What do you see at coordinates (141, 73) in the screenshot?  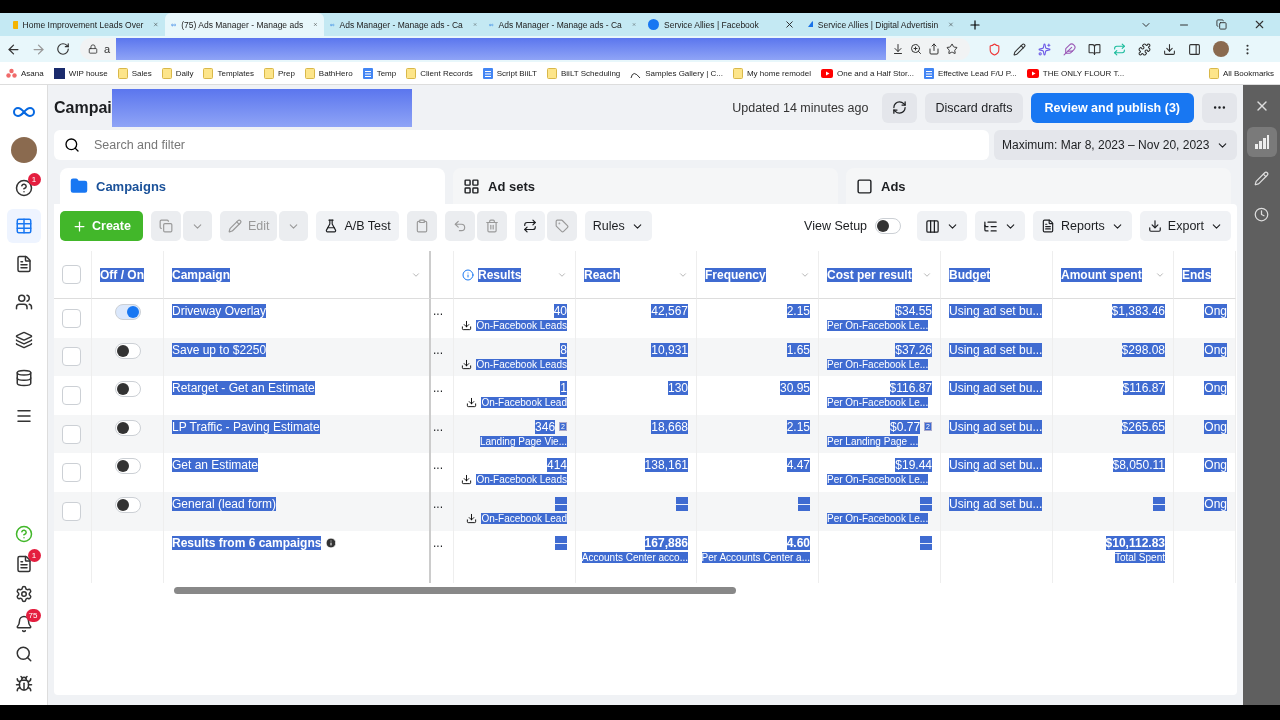 I see `bookmark-link: Sales` at bounding box center [141, 73].